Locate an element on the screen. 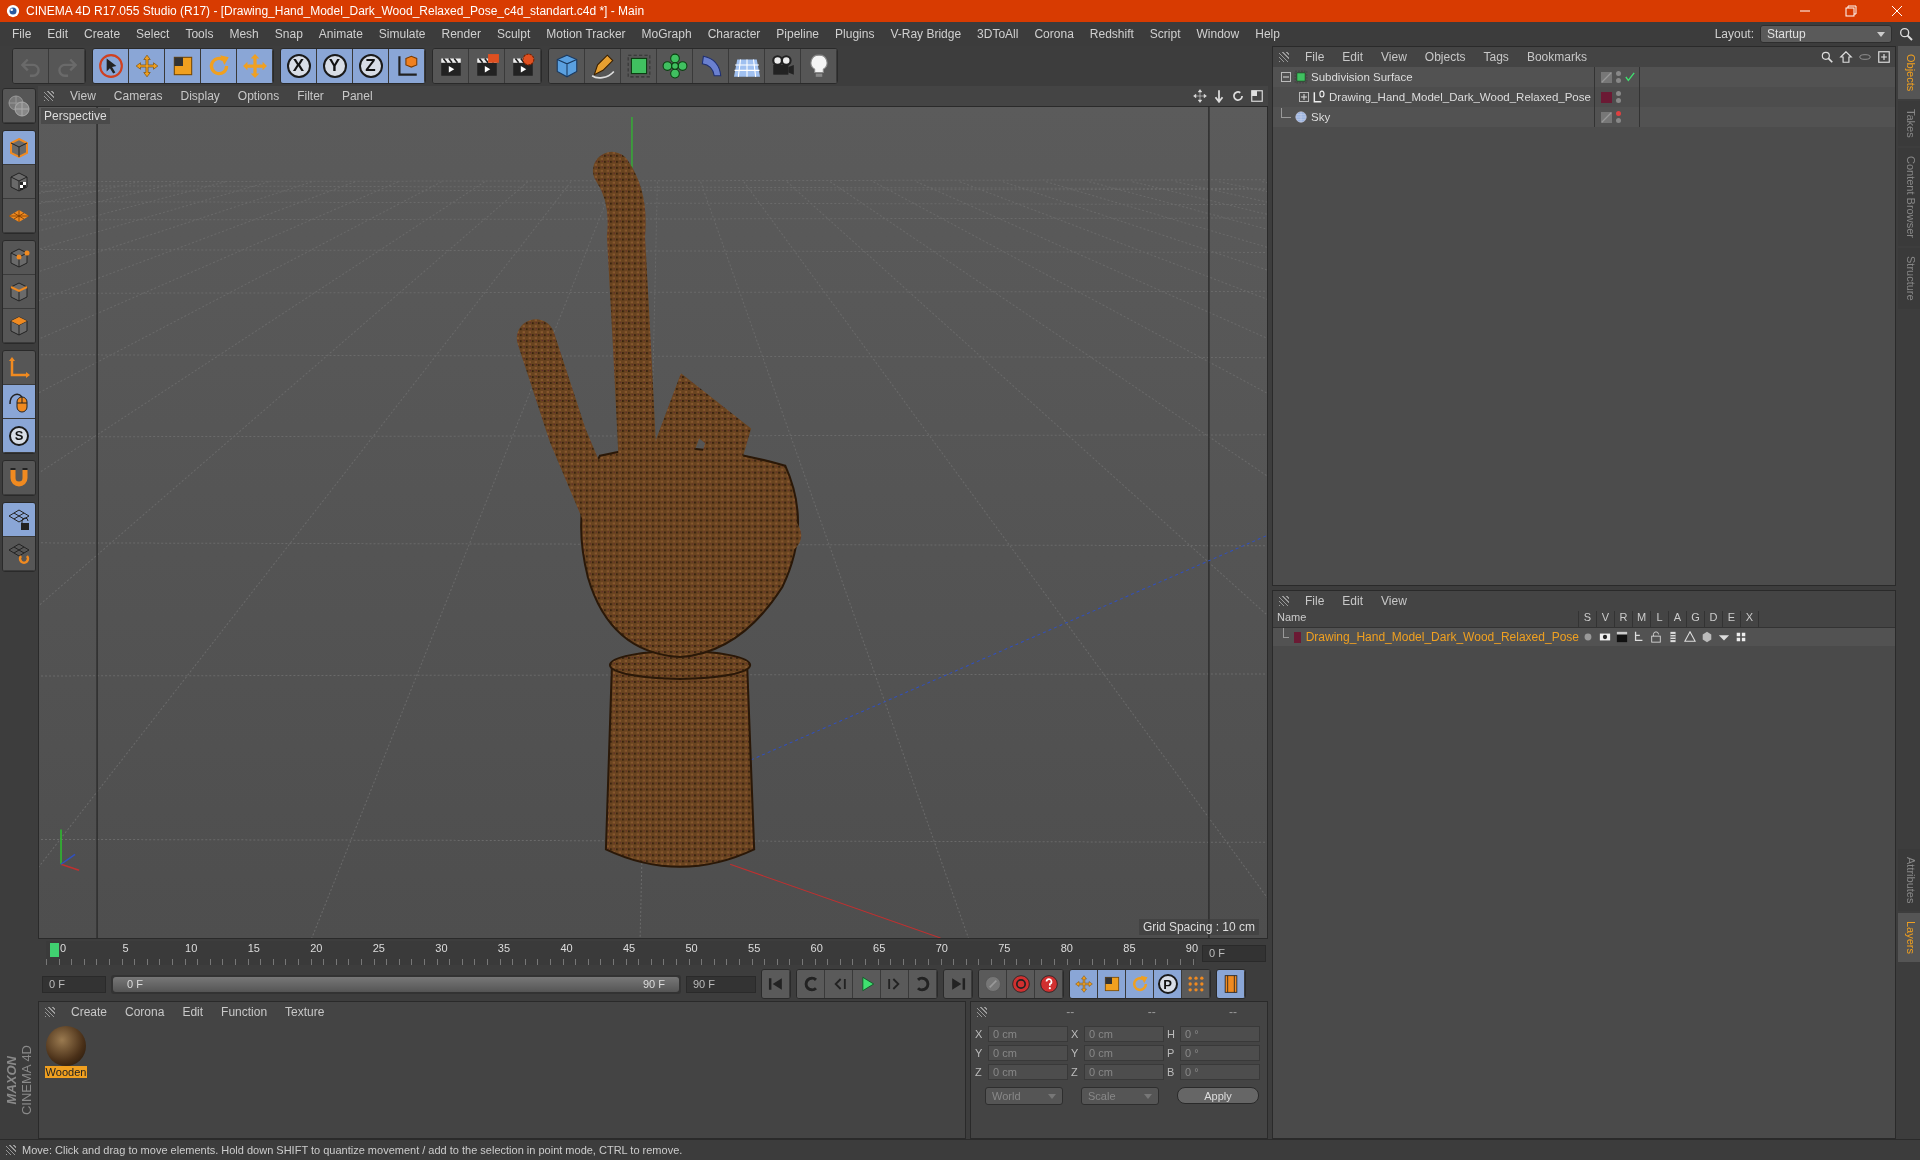 The height and width of the screenshot is (1160, 1920). column-header: M is located at coordinates (1642, 619).